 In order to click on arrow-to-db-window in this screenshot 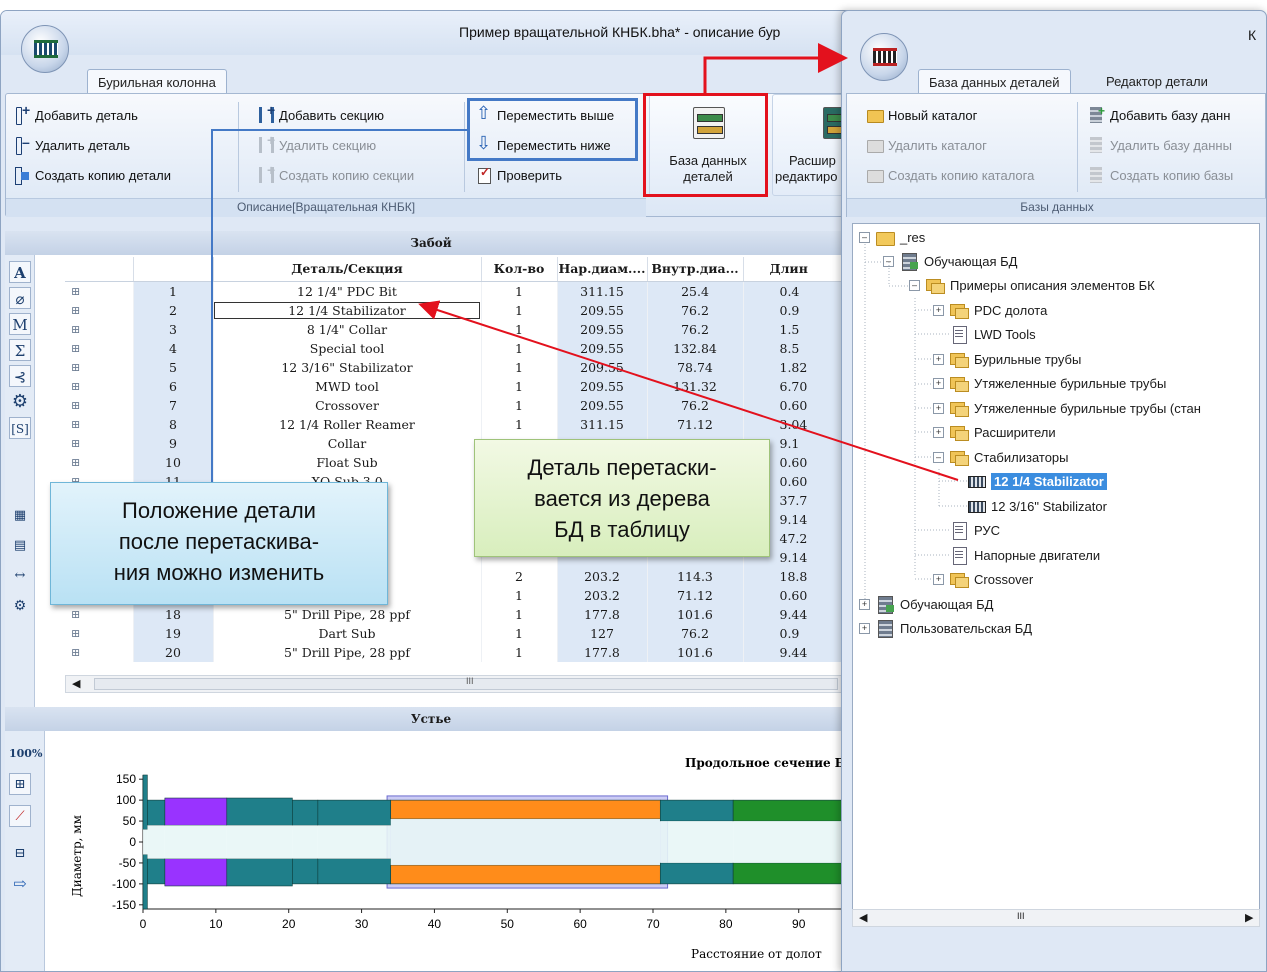, I will do `click(775, 68)`.